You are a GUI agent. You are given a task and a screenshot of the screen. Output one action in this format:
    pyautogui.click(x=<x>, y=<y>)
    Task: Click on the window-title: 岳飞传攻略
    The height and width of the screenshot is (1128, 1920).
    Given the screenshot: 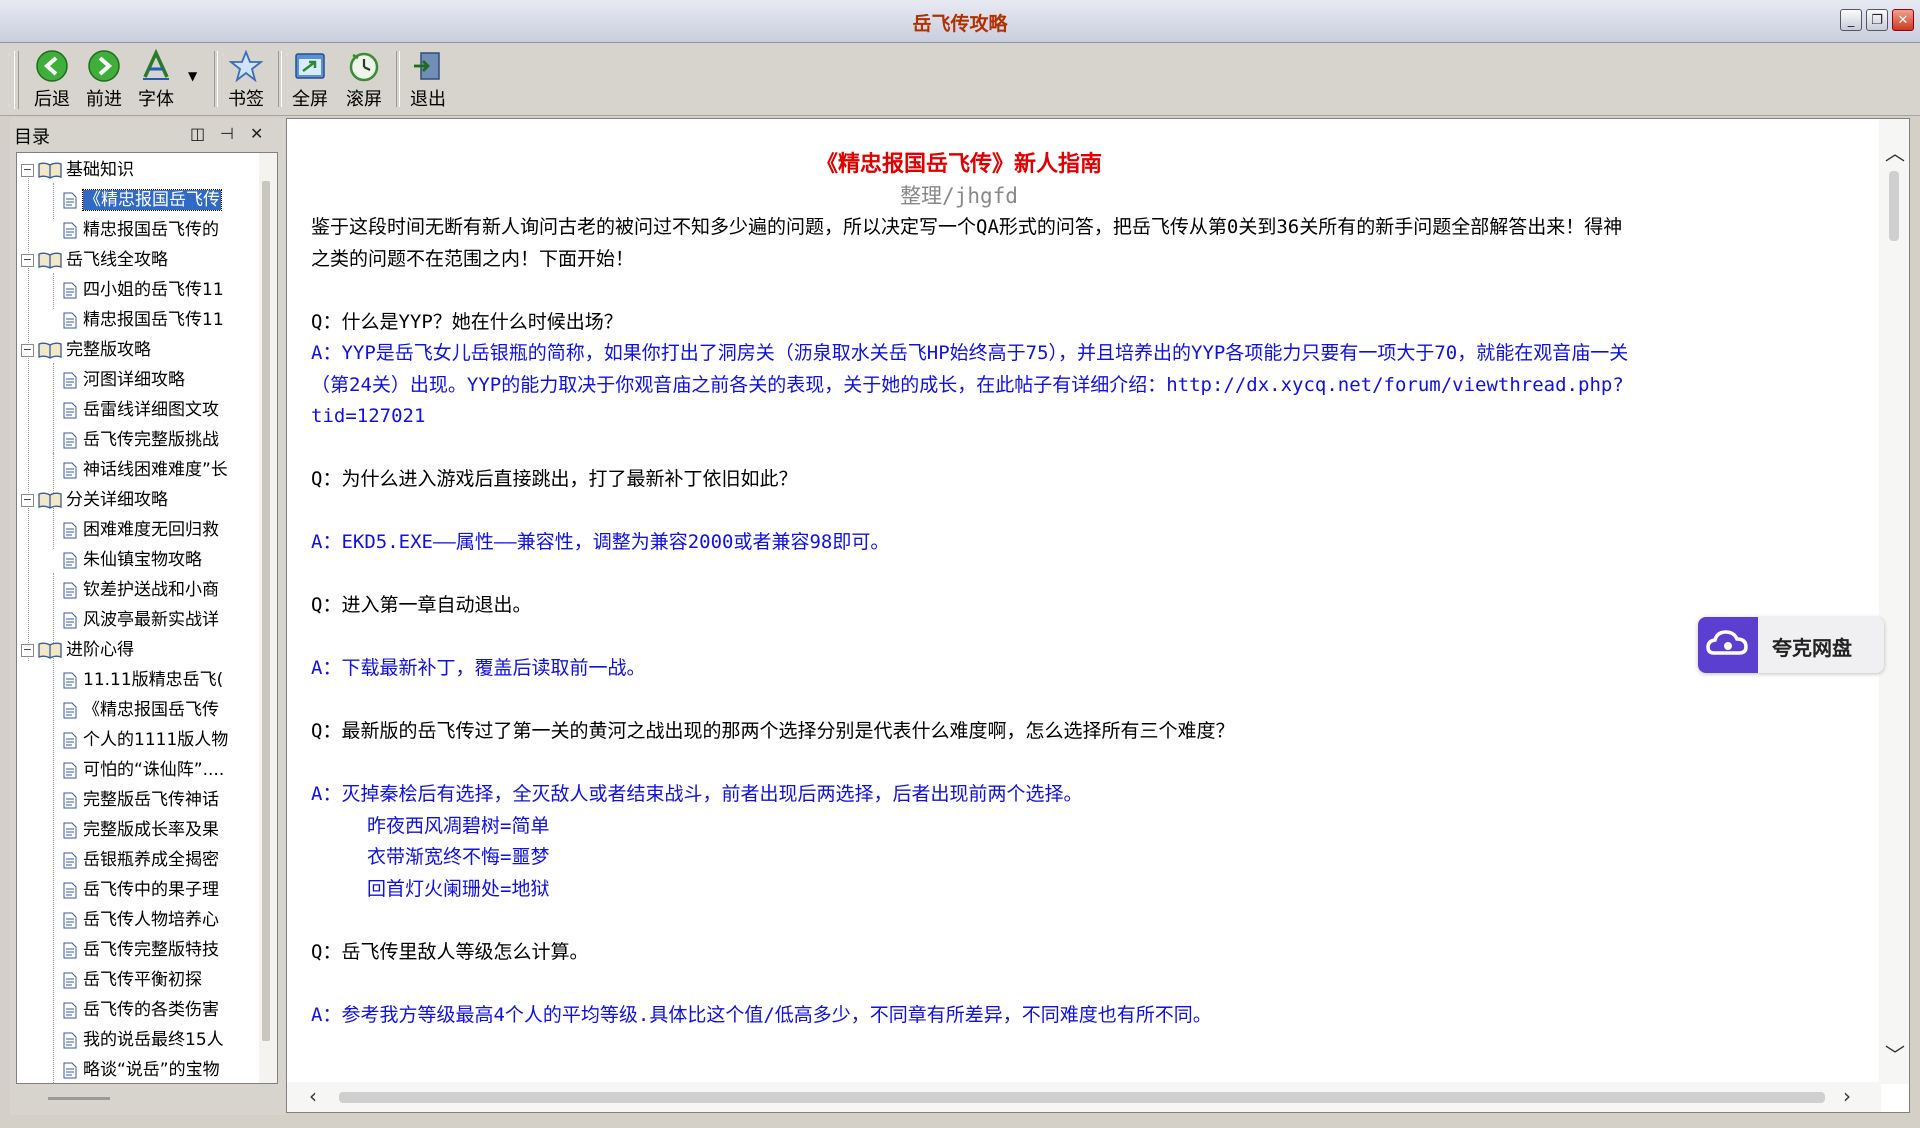 What is the action you would take?
    pyautogui.click(x=960, y=24)
    